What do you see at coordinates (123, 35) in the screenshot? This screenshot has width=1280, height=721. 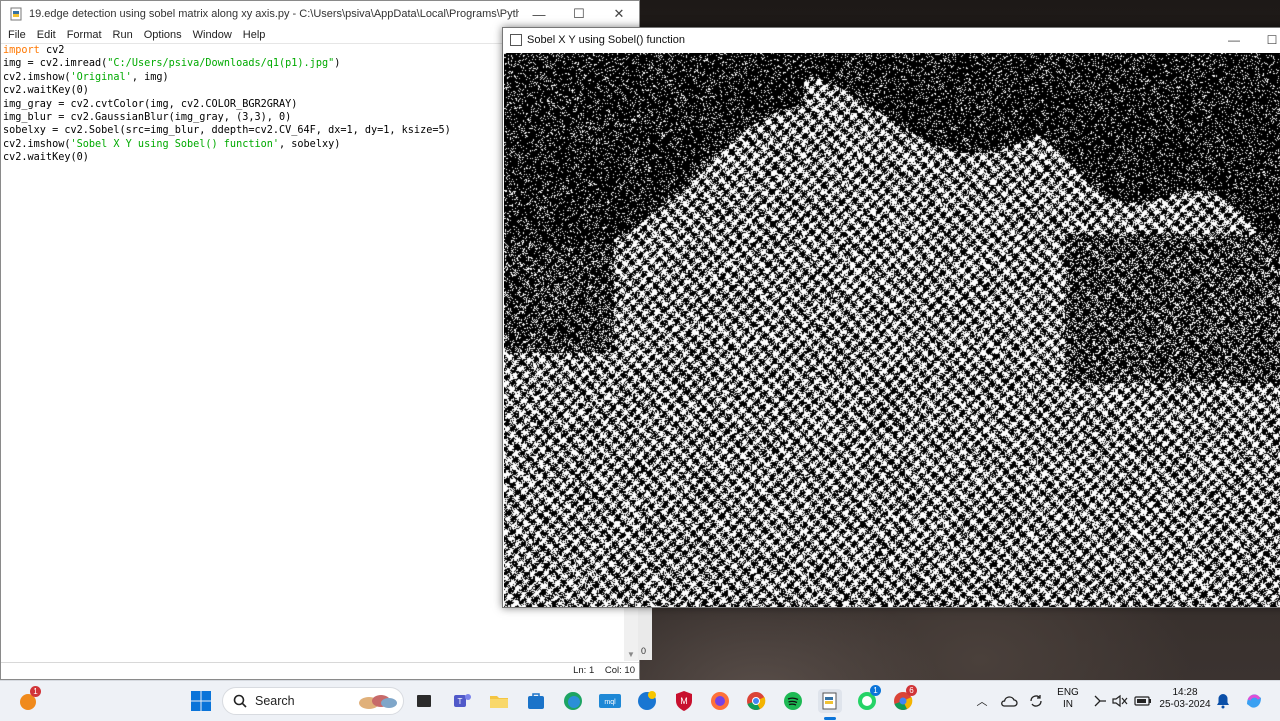 I see `menu-run: Run` at bounding box center [123, 35].